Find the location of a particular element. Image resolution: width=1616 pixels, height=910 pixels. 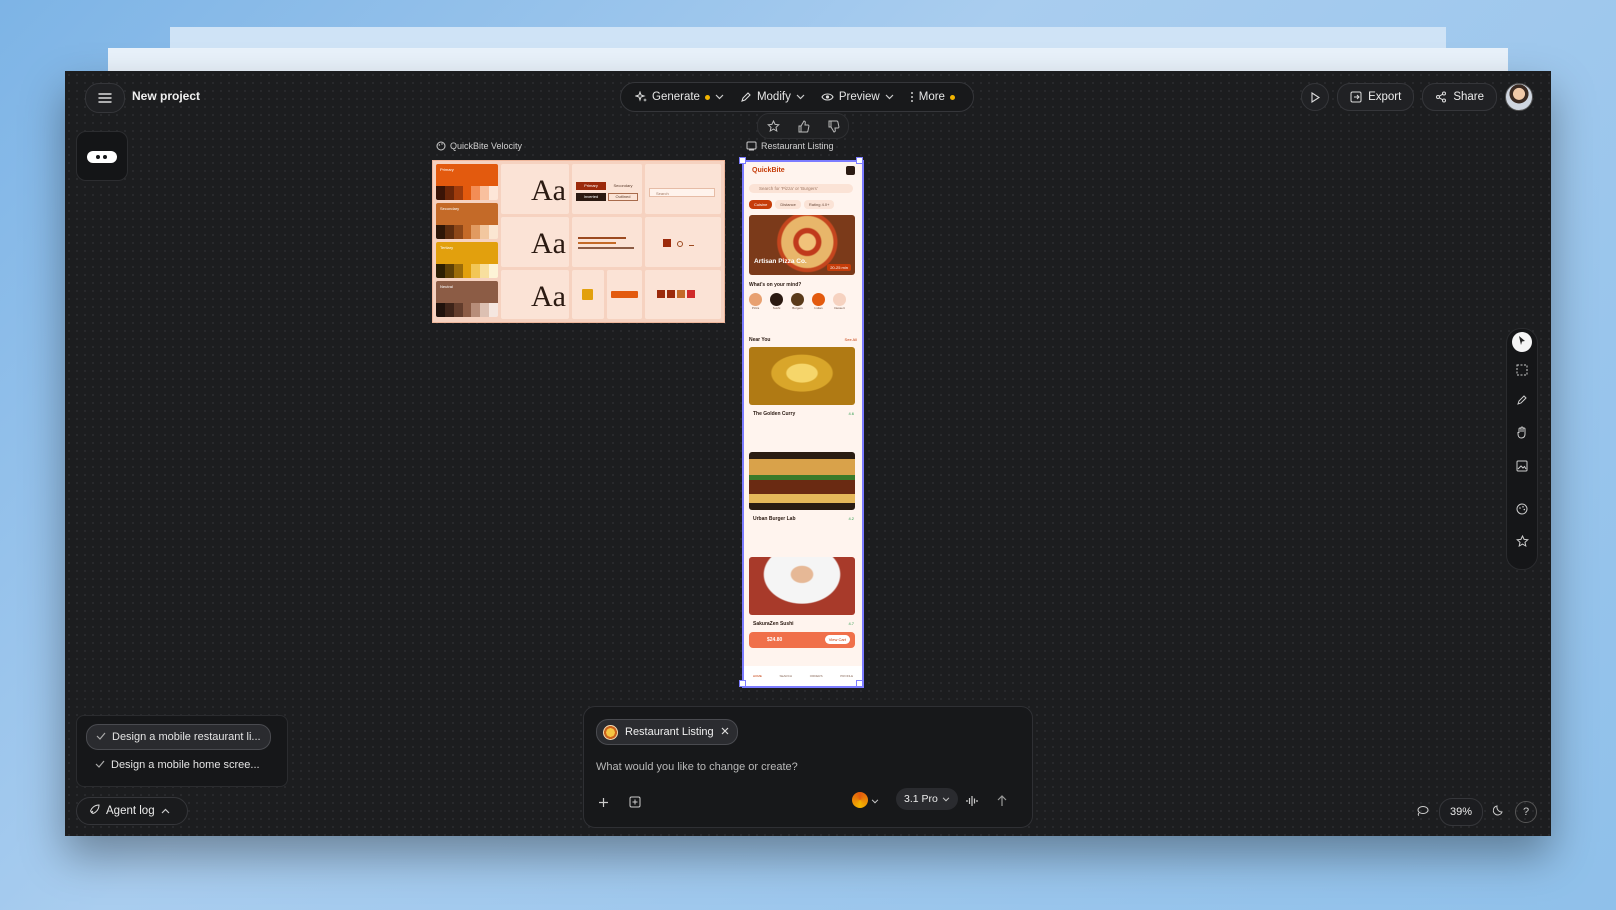

close-icon is located at coordinates (725, 732).